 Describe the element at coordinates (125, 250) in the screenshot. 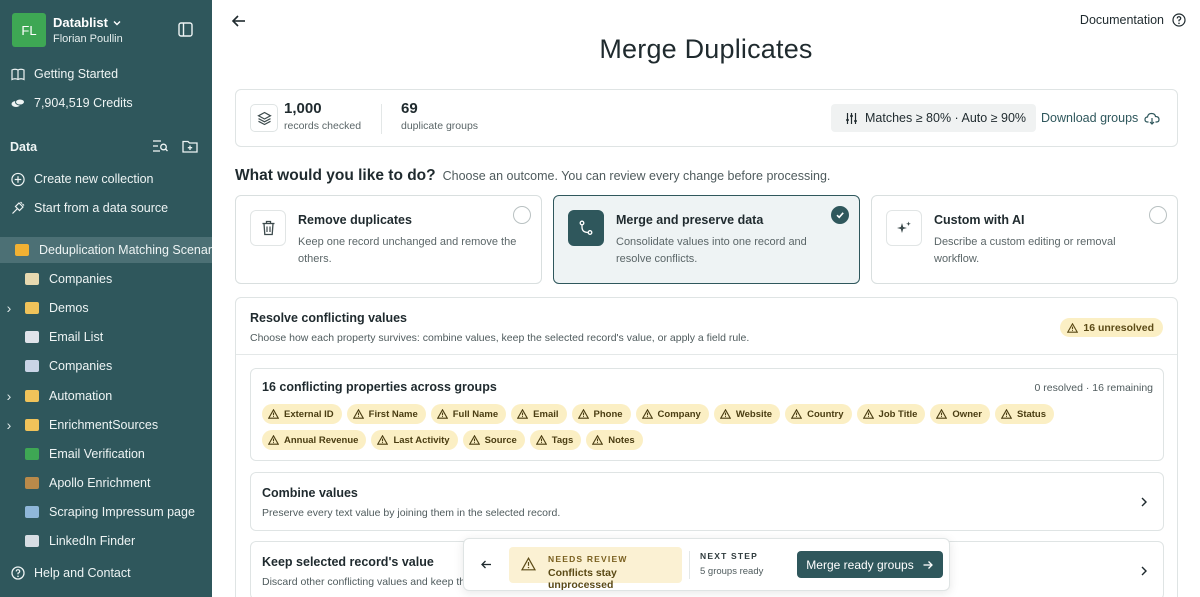

I see `sidebar-item-label: Deduplication Matching Scenar` at that location.